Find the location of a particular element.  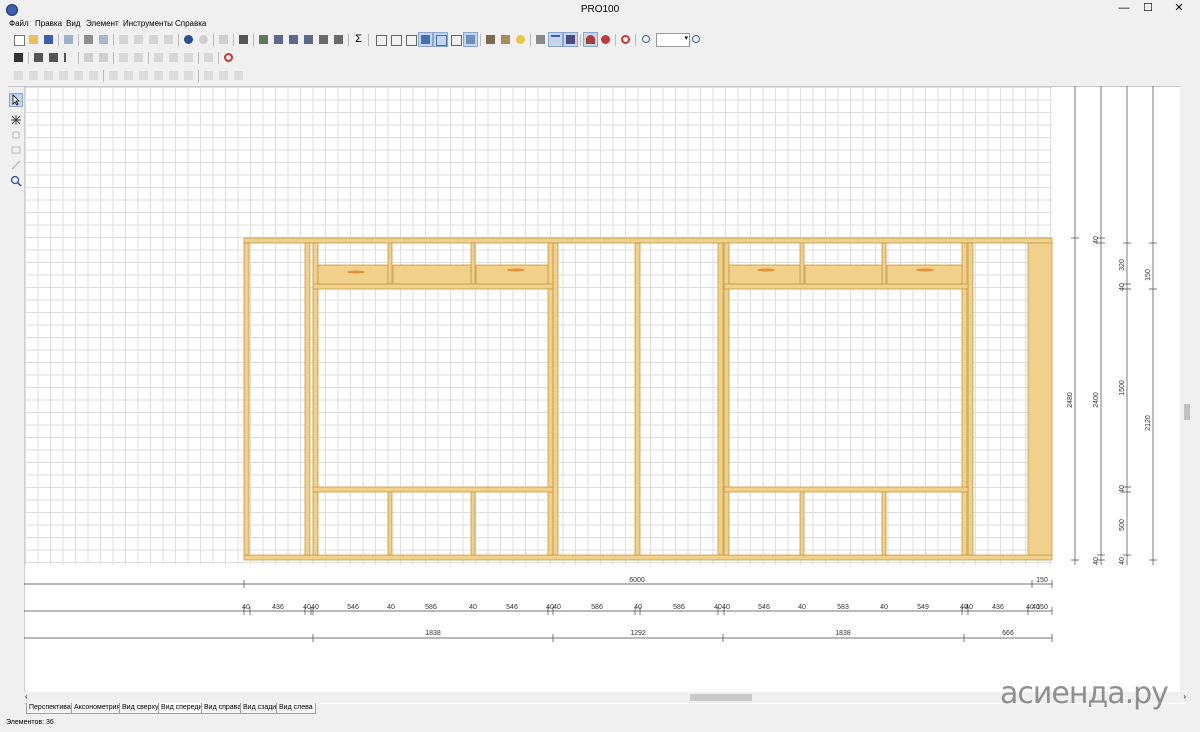

element-count: Элементов: 36 is located at coordinates (30, 722).